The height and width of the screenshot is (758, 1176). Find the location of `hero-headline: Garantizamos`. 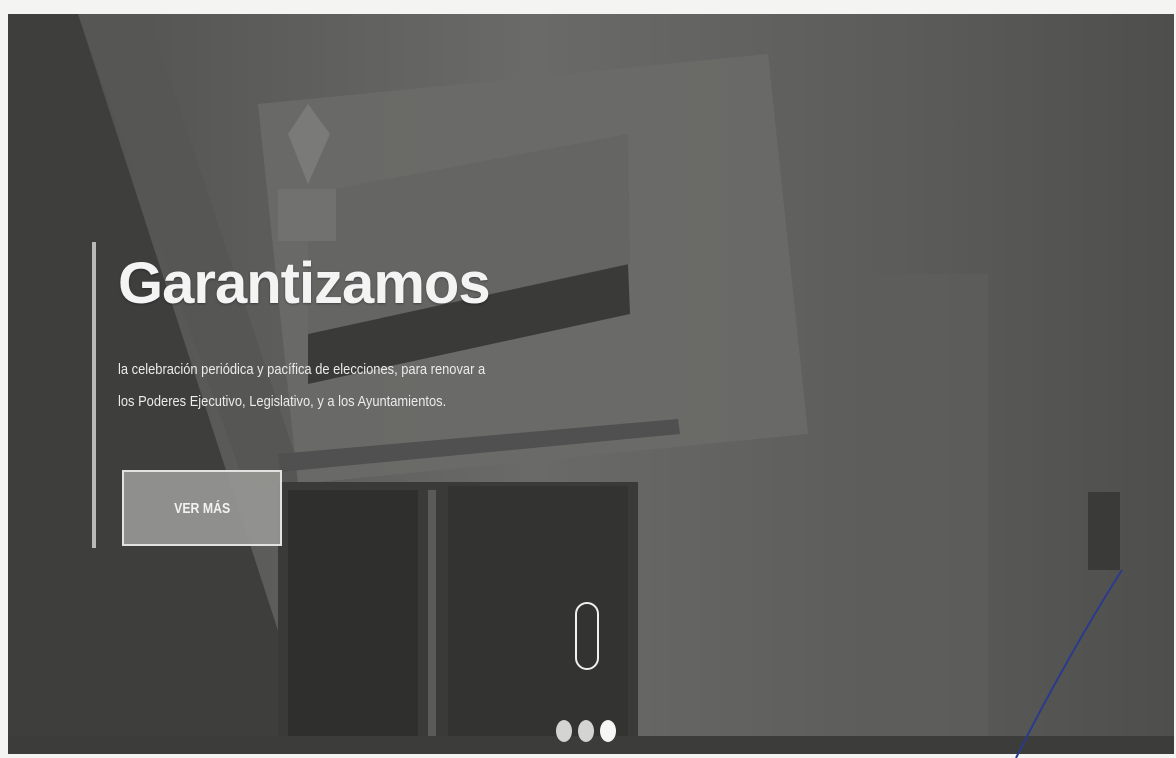

hero-headline: Garantizamos is located at coordinates (304, 283).